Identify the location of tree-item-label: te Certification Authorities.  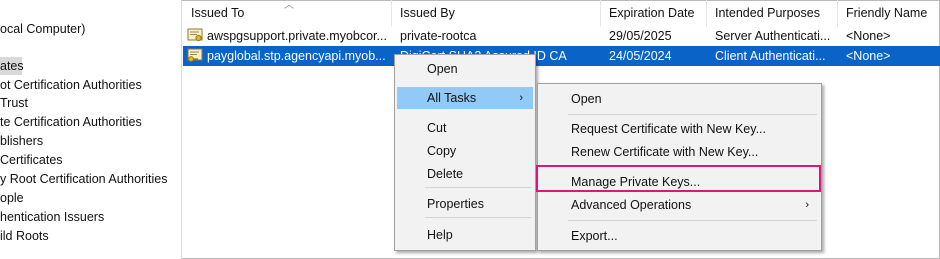
(71, 122).